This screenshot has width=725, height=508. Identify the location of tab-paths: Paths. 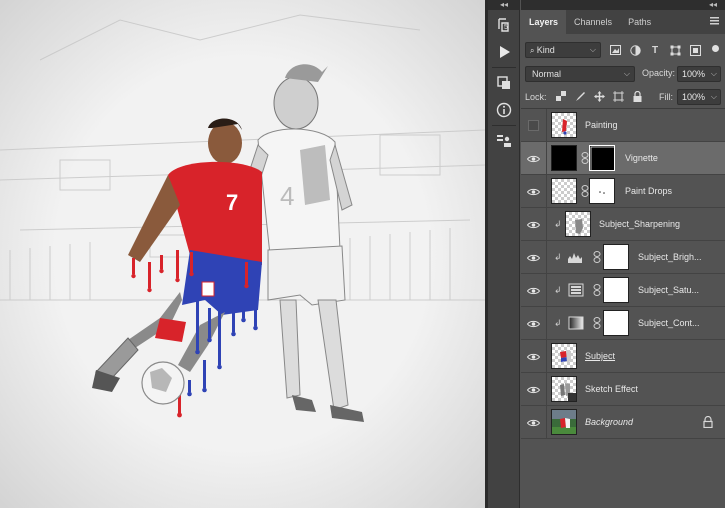
(639, 22).